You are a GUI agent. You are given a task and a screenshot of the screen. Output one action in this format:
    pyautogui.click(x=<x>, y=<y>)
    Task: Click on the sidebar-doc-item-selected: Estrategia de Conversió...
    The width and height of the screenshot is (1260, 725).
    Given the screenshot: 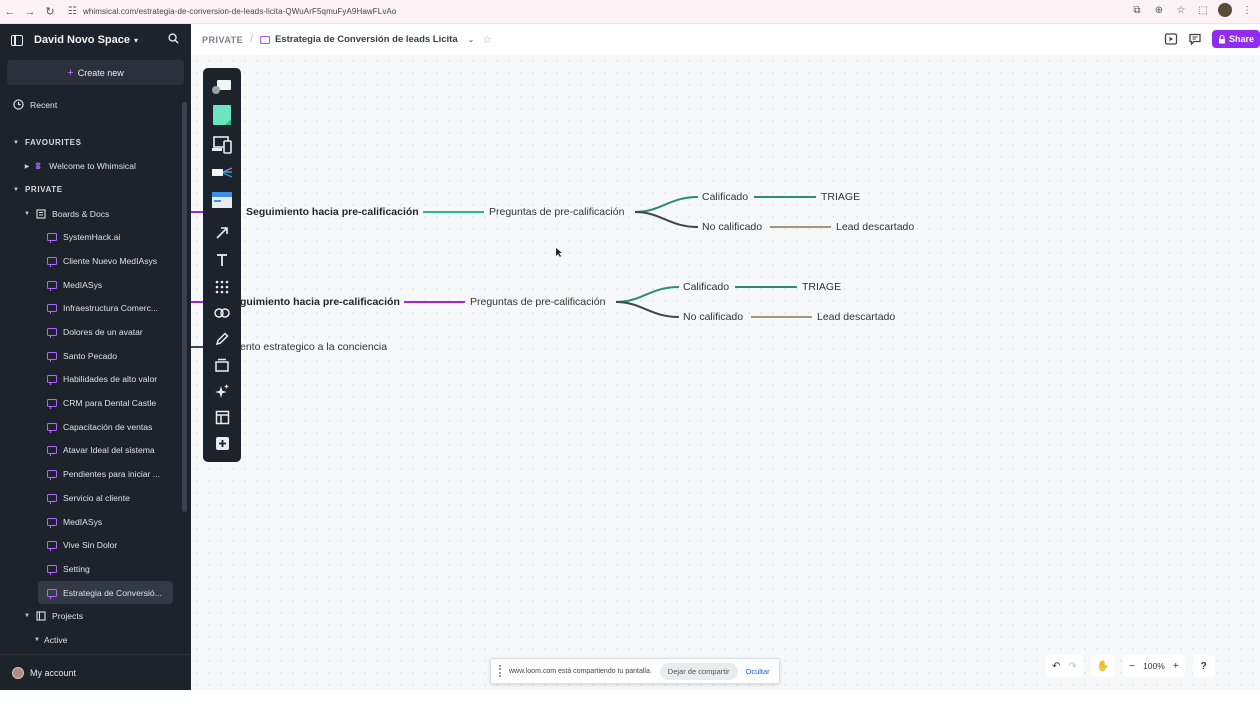 What is the action you would take?
    pyautogui.click(x=105, y=592)
    